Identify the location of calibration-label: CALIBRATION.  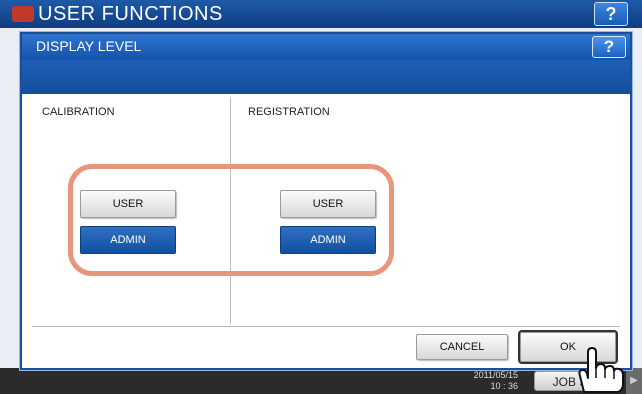
(78, 112).